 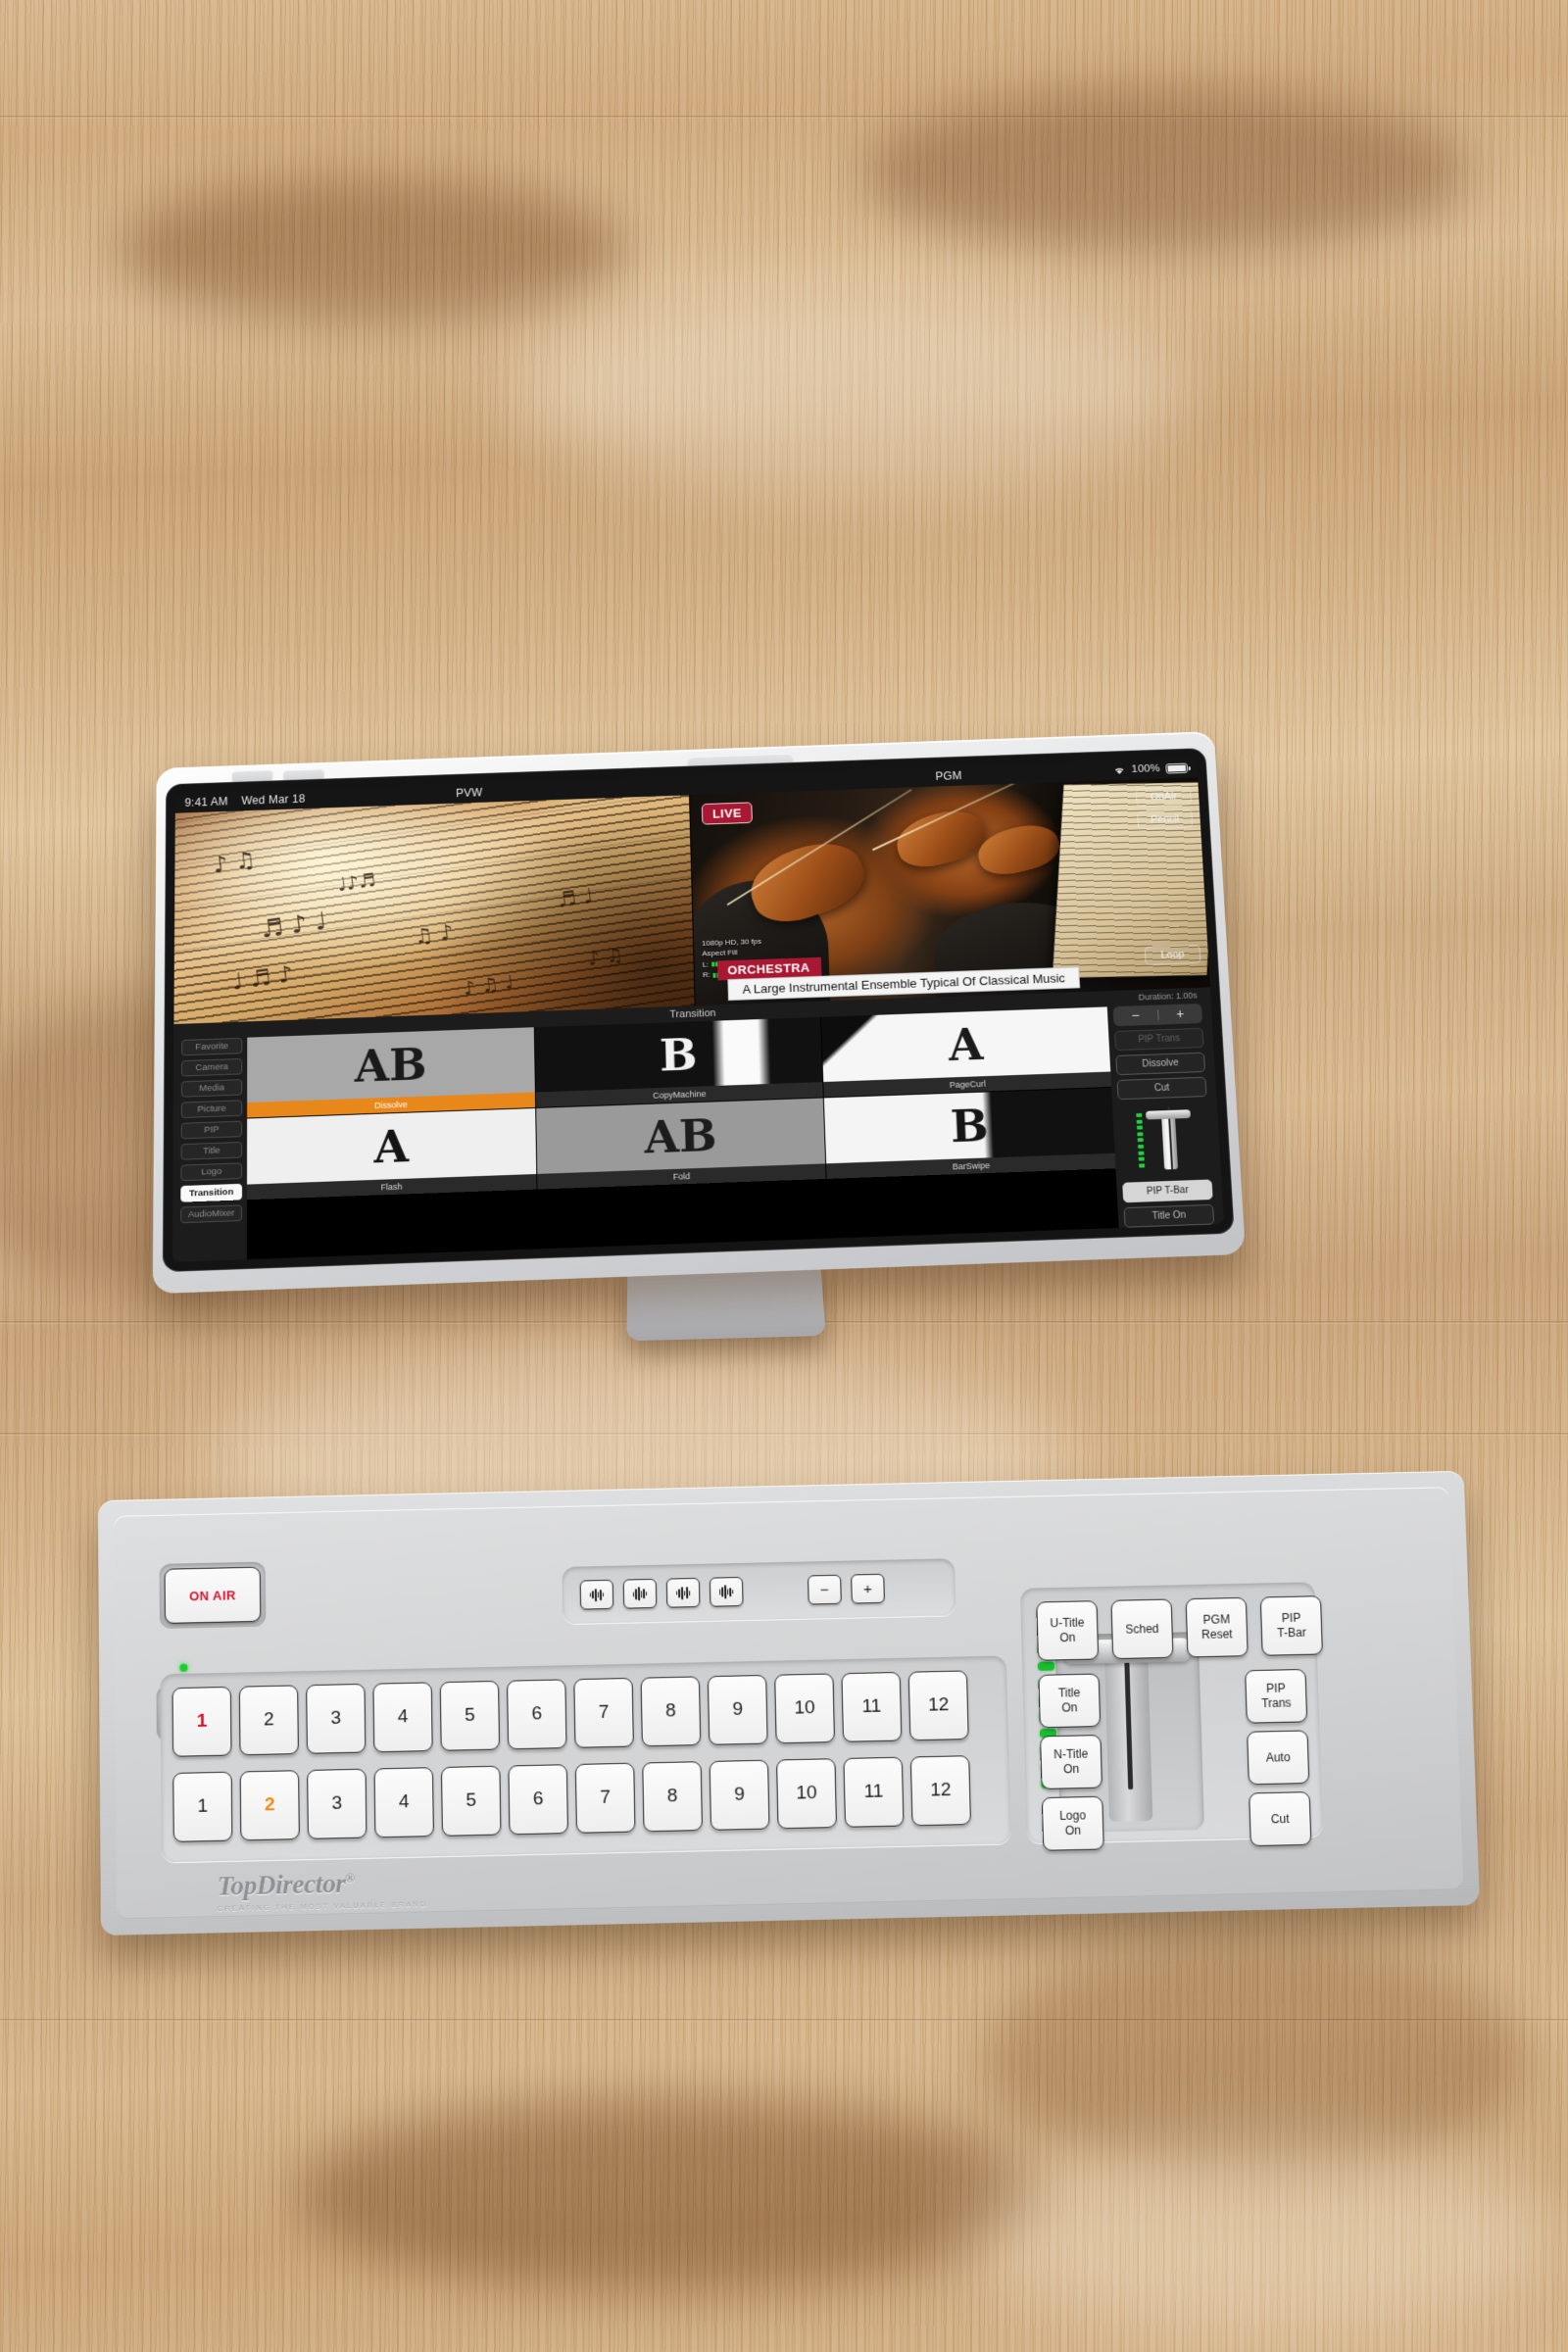 What do you see at coordinates (538, 1800) in the screenshot?
I see `pvw-bus-key-6: 6` at bounding box center [538, 1800].